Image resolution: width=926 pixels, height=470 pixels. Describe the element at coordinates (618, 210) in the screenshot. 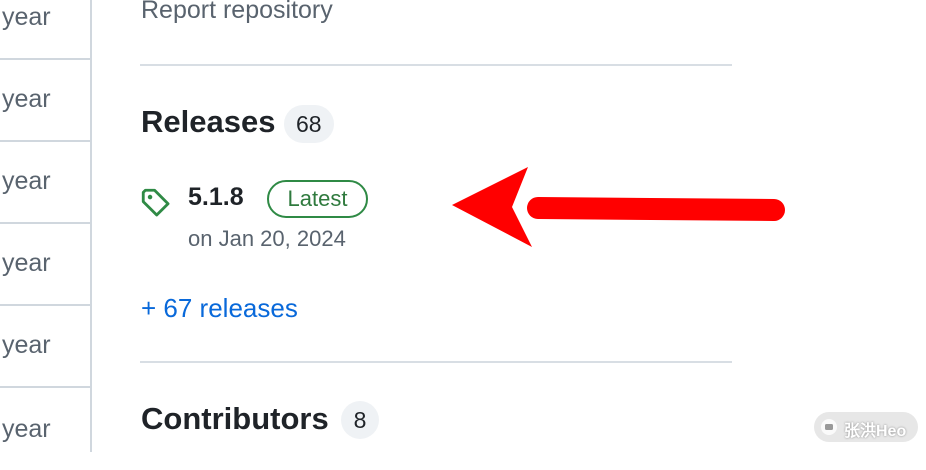

I see `annotation-arrow-icon` at that location.